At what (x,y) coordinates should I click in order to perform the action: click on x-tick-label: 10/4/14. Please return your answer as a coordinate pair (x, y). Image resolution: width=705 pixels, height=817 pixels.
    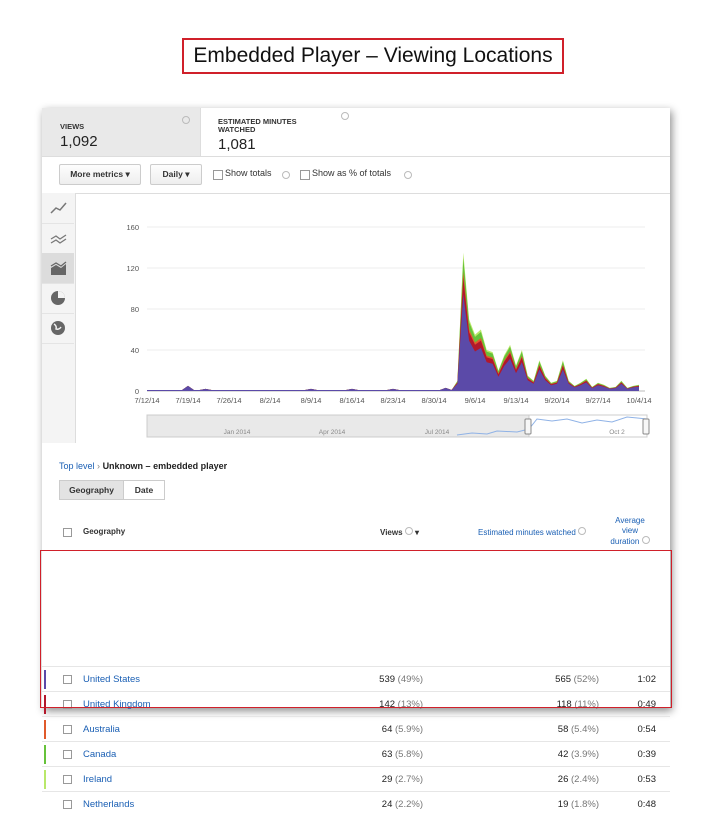
    Looking at the image, I should click on (638, 400).